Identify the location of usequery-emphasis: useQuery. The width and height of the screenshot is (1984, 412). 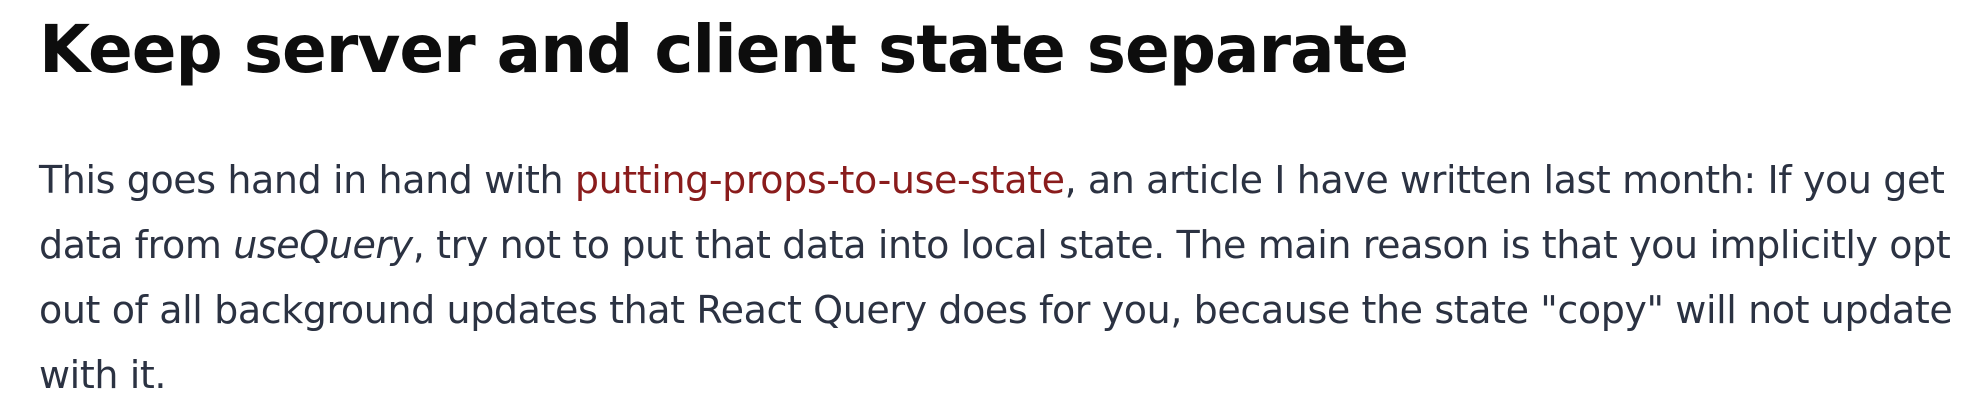
(323, 245).